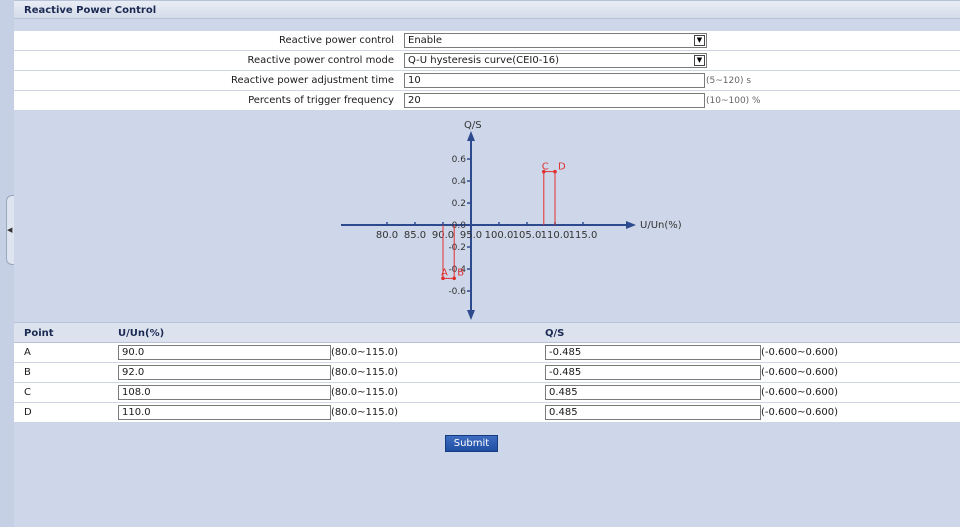 Image resolution: width=960 pixels, height=527 pixels. What do you see at coordinates (27, 352) in the screenshot?
I see `point-name: A` at bounding box center [27, 352].